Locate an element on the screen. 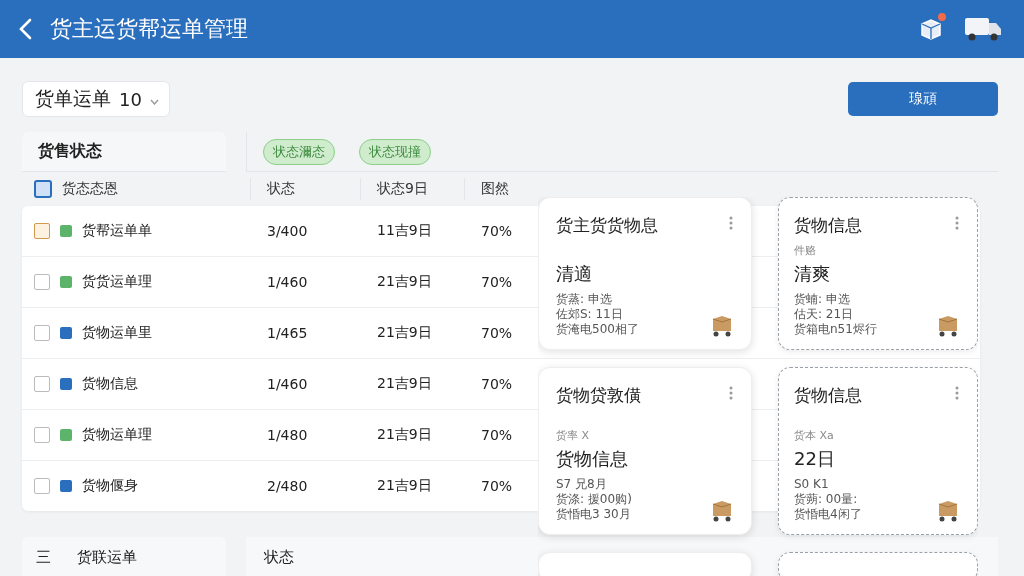  table-cell: 货物偃身 is located at coordinates (110, 486).